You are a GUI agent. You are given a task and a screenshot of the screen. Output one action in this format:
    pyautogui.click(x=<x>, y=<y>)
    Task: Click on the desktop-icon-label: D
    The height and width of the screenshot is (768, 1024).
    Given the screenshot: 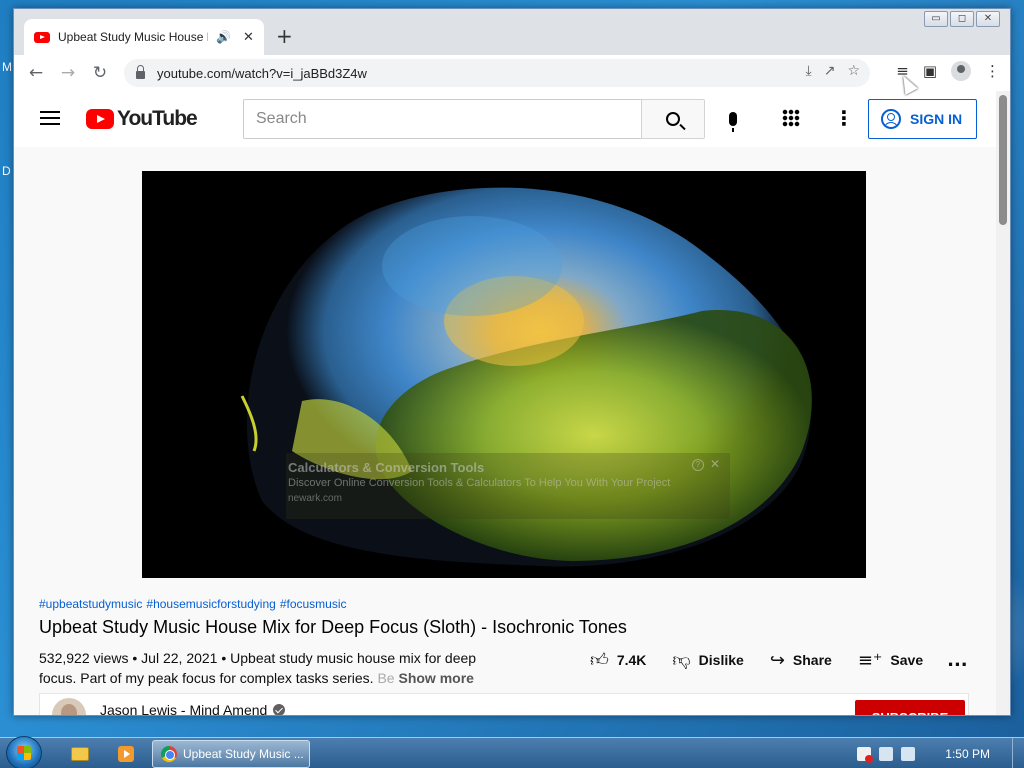 What is the action you would take?
    pyautogui.click(x=6, y=171)
    